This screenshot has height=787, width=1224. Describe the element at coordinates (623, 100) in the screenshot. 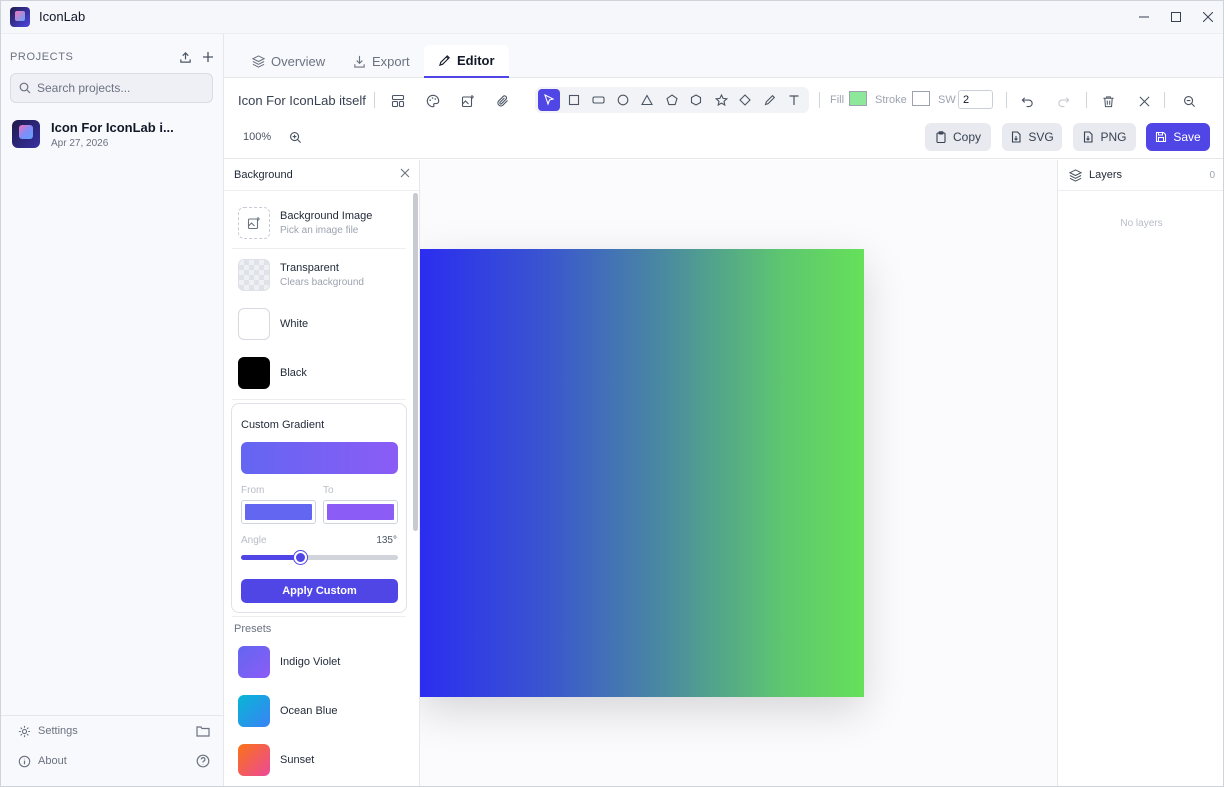

I see `ellipse-tool-button` at that location.